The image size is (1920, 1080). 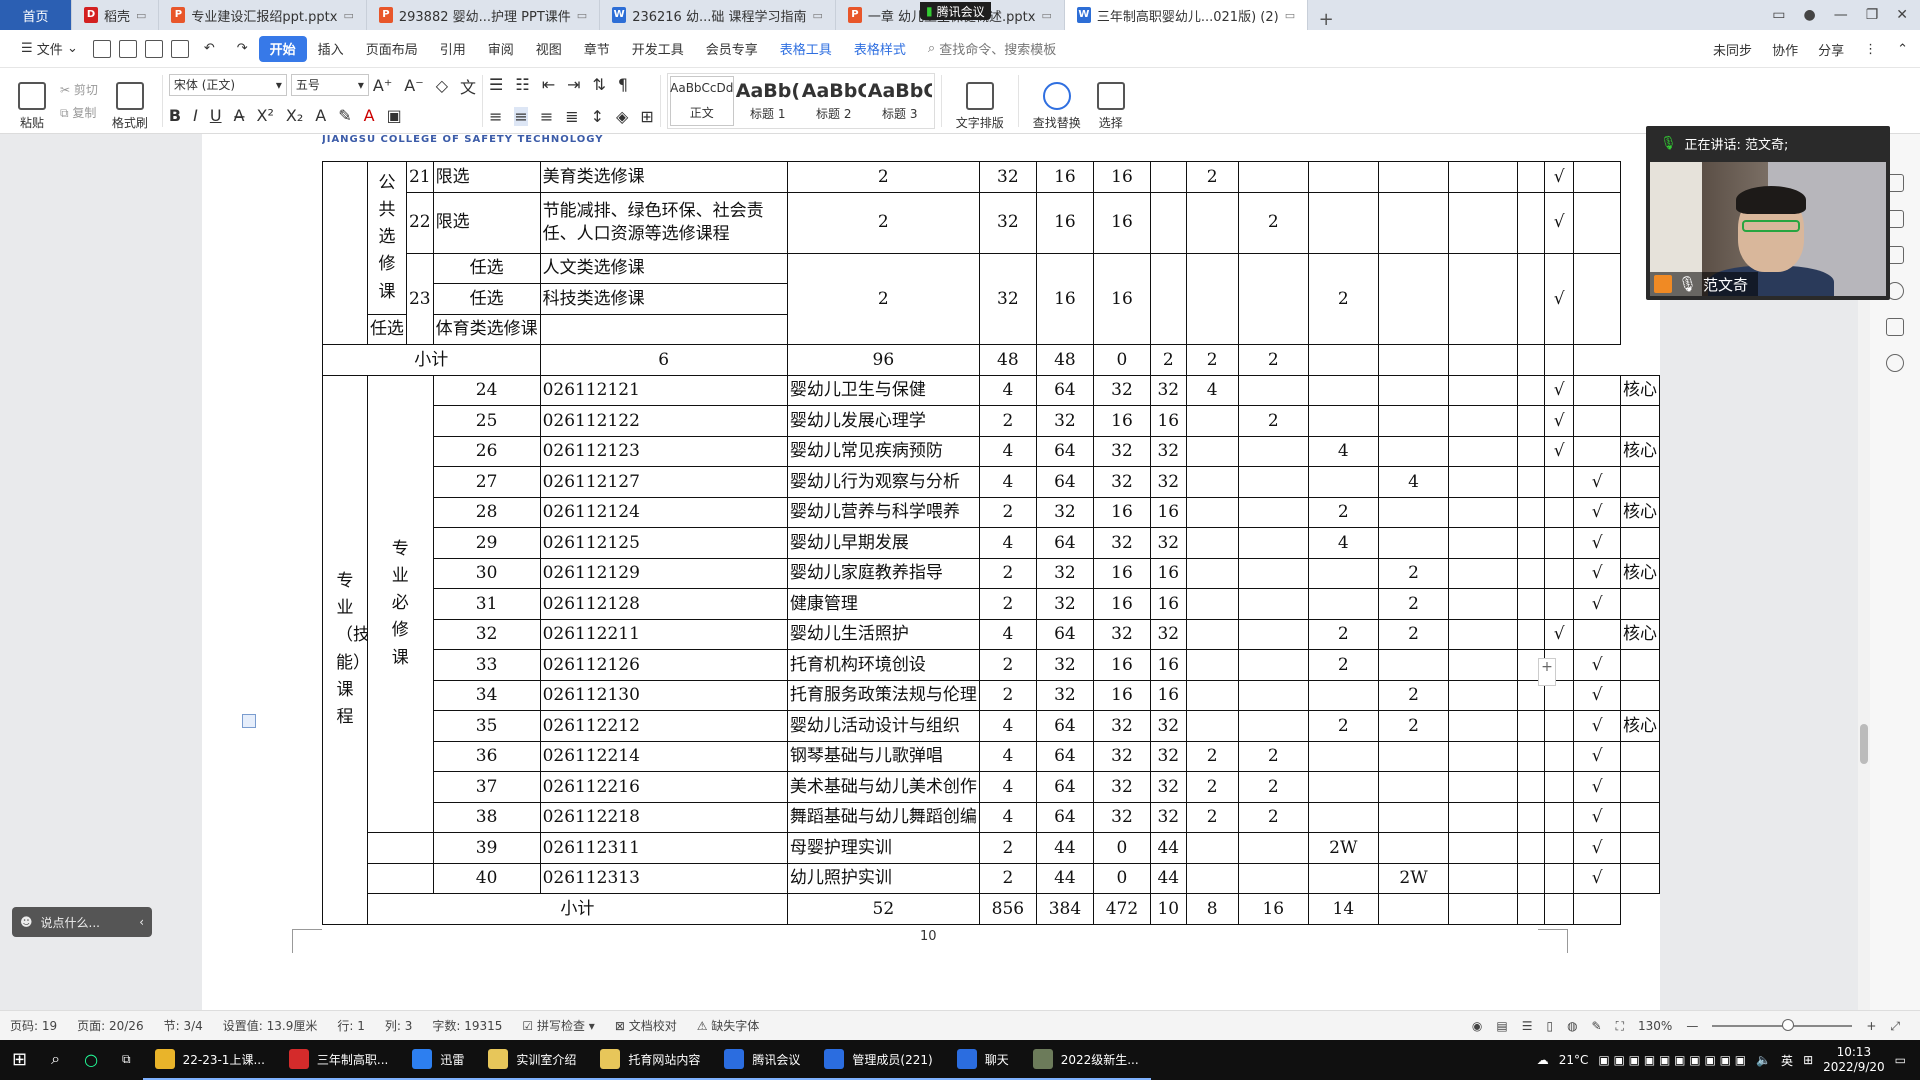 What do you see at coordinates (768, 101) in the screenshot?
I see `style-preset: AaBb(标题 1` at bounding box center [768, 101].